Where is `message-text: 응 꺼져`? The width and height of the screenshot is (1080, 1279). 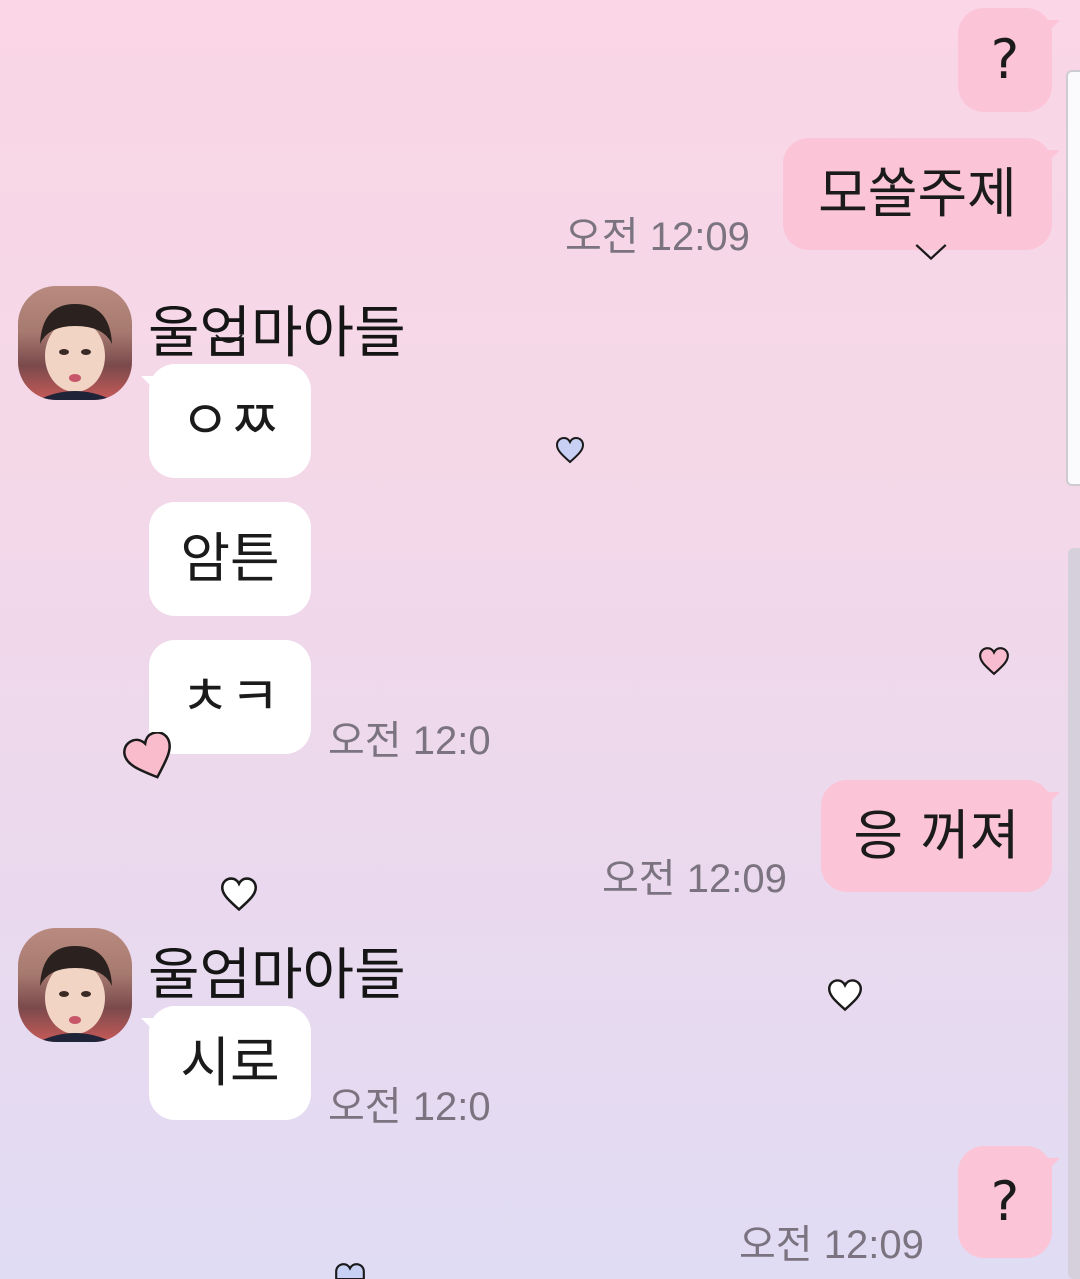
message-text: 응 꺼져 is located at coordinates (936, 835).